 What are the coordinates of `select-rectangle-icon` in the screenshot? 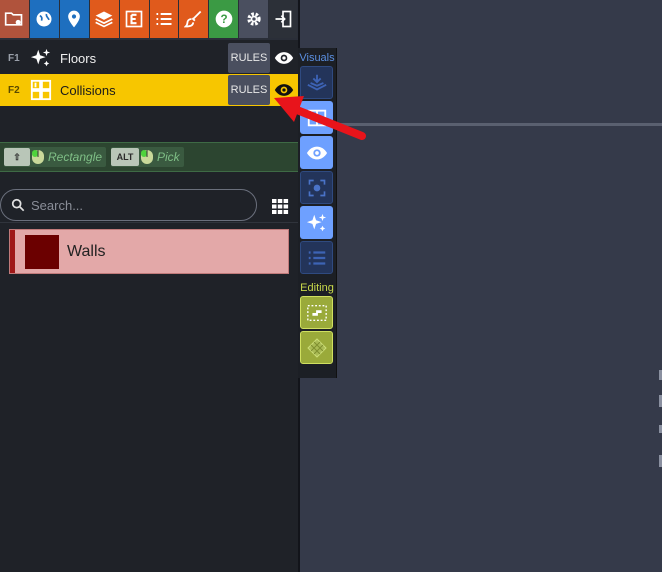 It's located at (316, 312).